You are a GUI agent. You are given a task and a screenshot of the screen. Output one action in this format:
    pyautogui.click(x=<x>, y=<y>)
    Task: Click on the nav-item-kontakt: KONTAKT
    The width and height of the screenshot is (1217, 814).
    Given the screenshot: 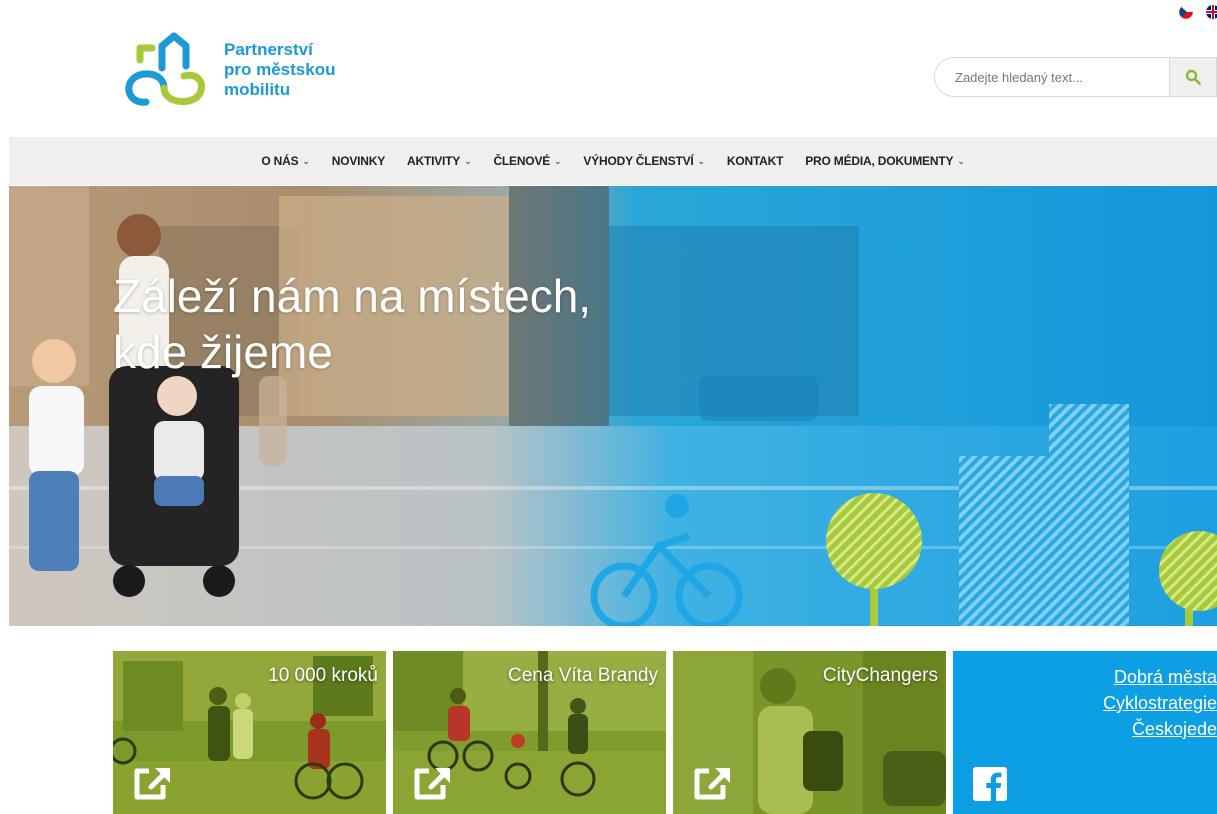 What is the action you would take?
    pyautogui.click(x=755, y=161)
    